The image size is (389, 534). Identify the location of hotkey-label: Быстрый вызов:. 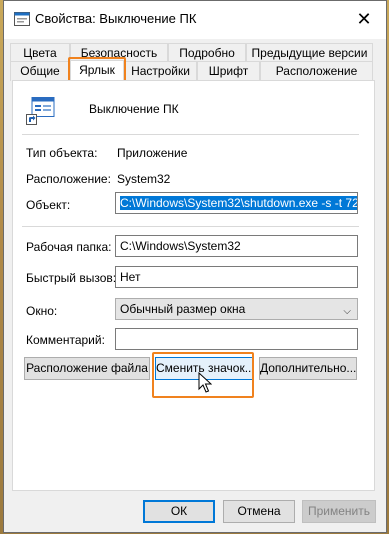
(71, 278).